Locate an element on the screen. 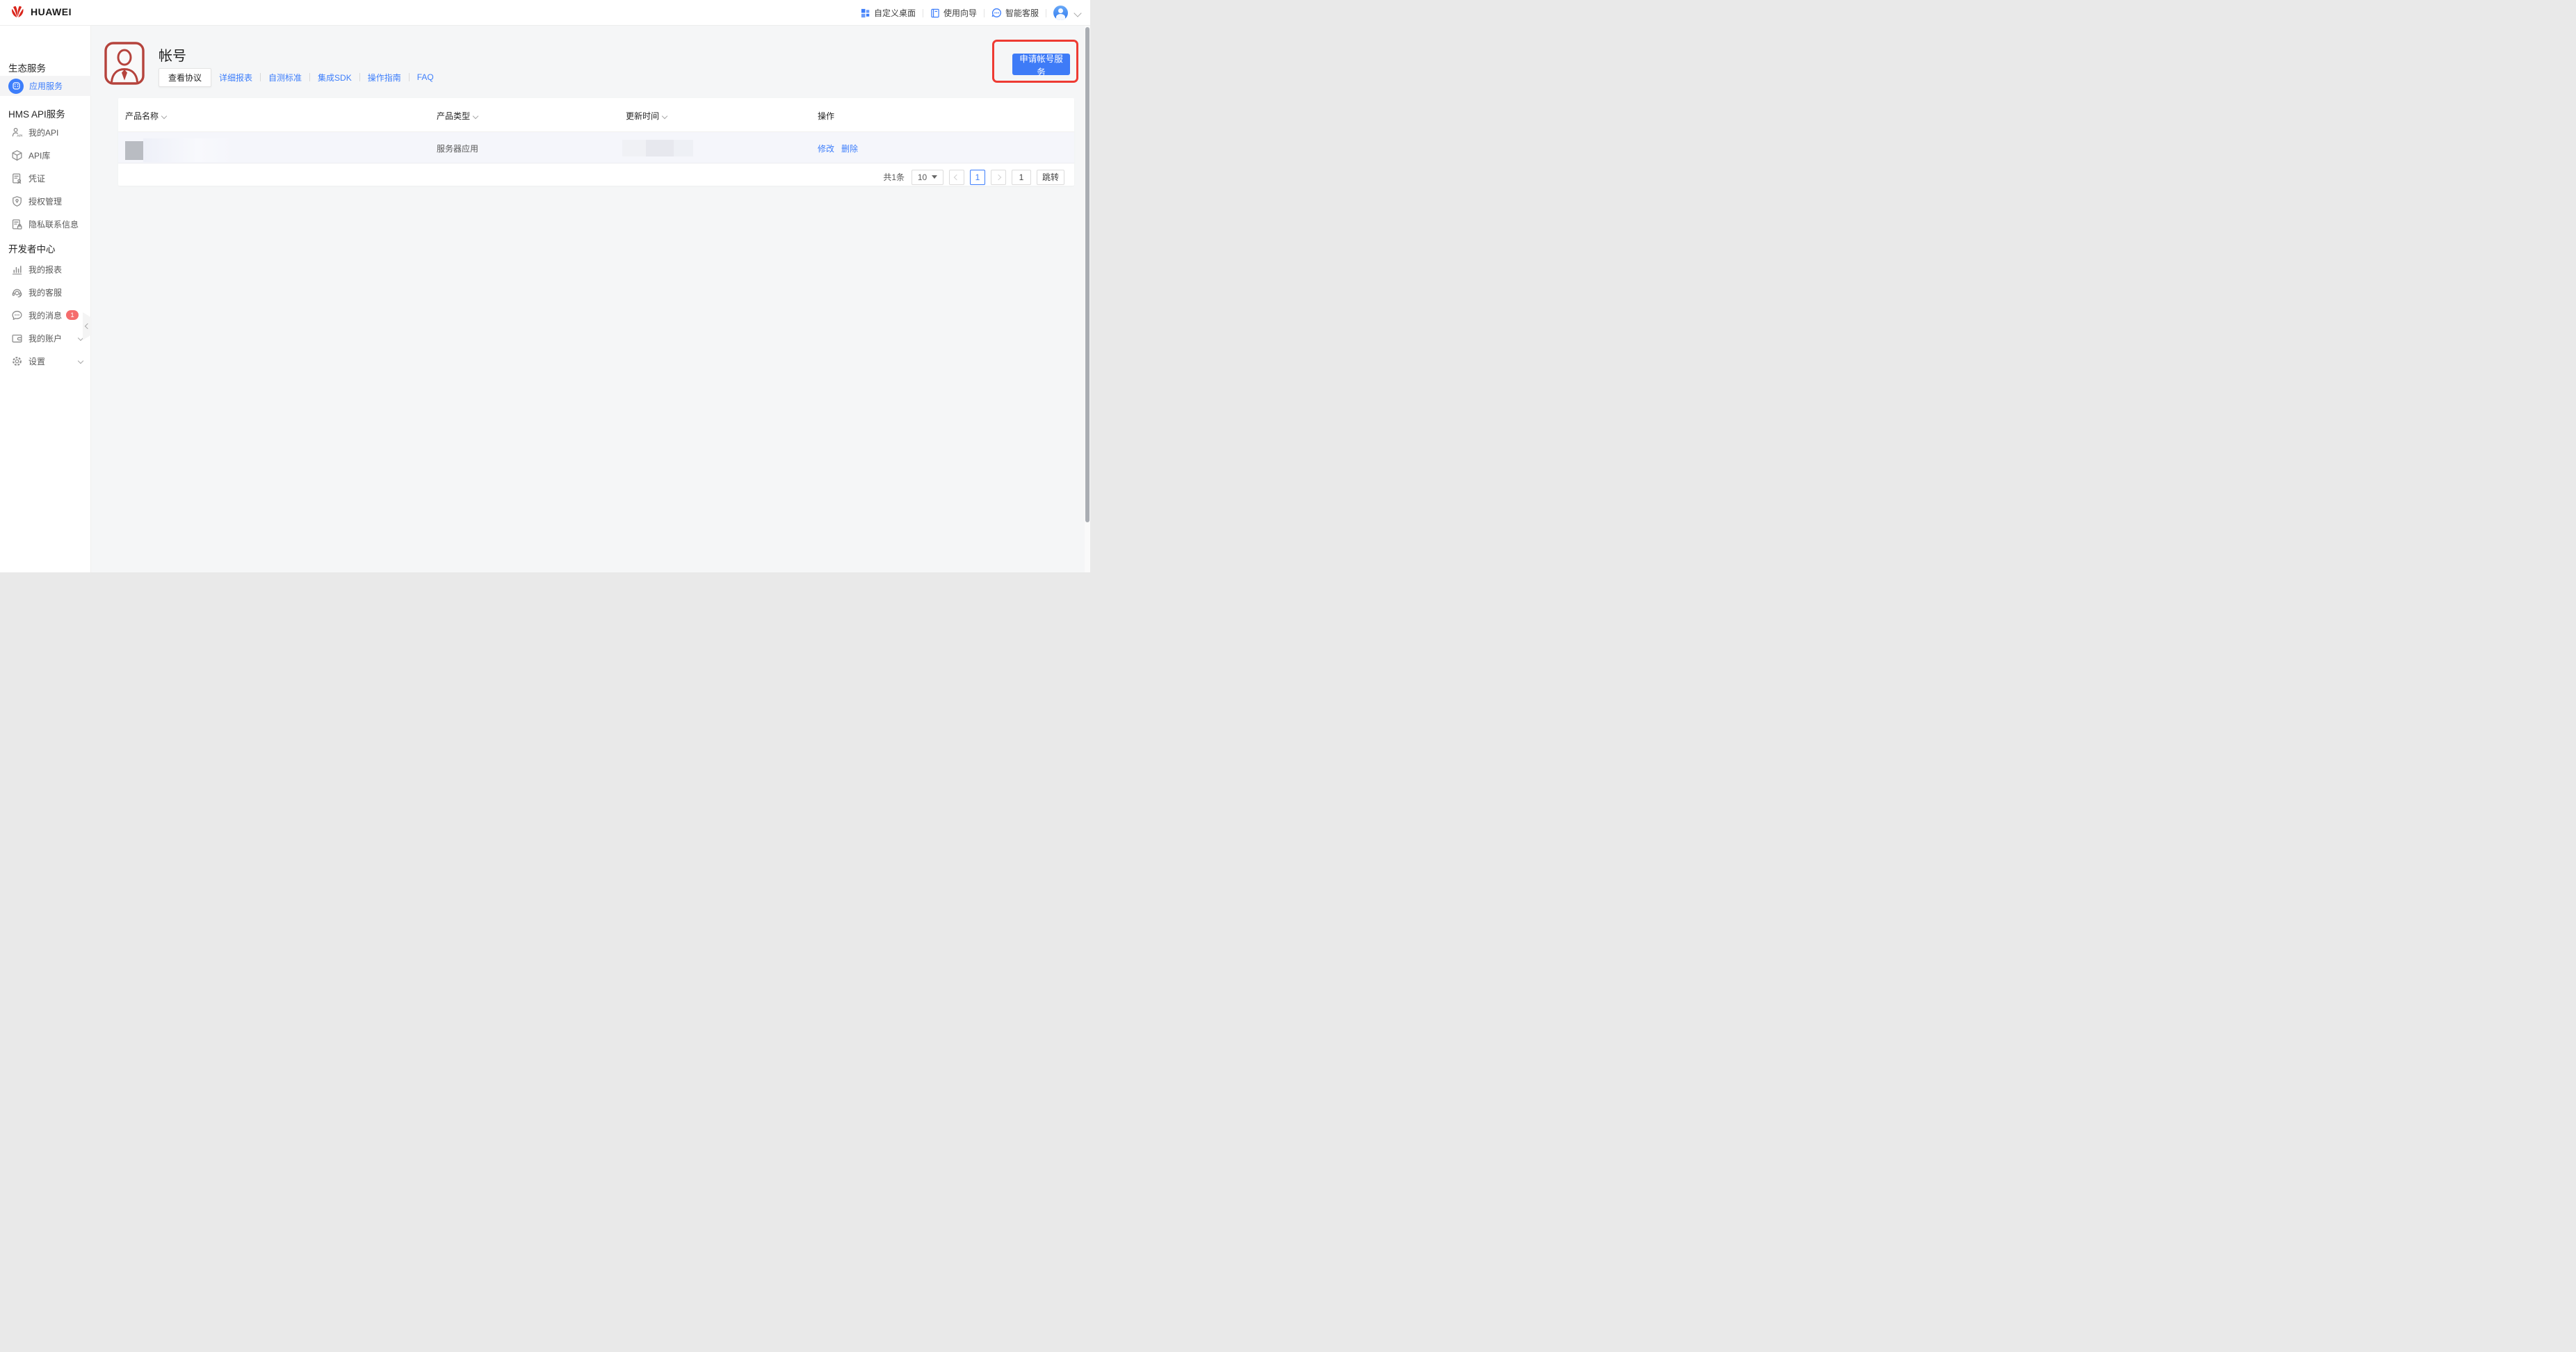 Image resolution: width=2576 pixels, height=1352 pixels. smart-support-link: 智能客服 is located at coordinates (1015, 13).